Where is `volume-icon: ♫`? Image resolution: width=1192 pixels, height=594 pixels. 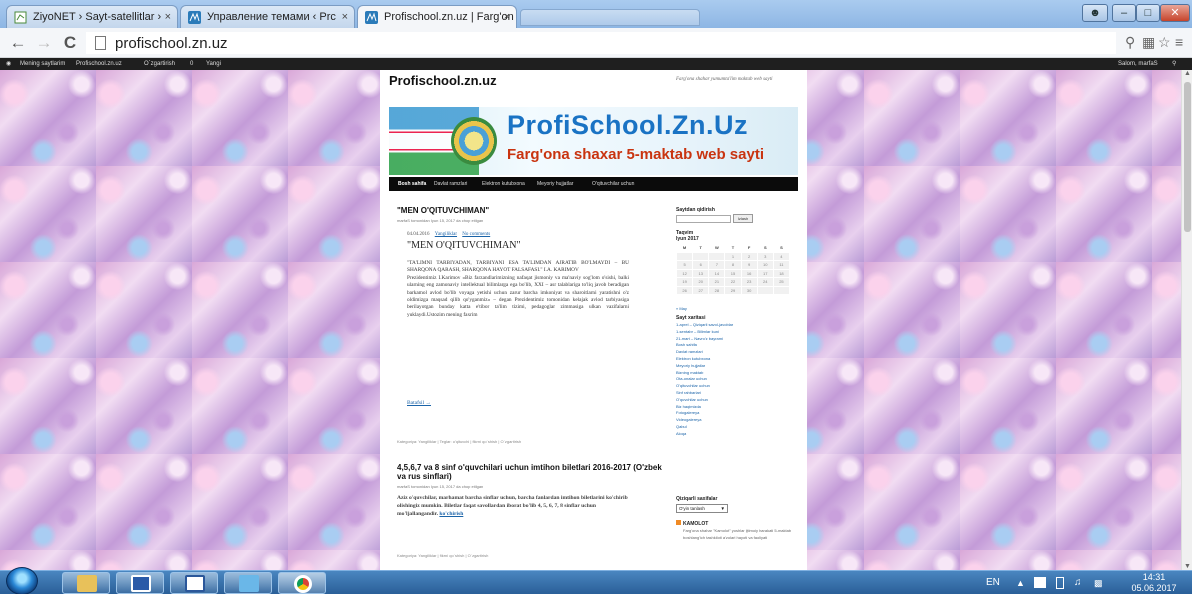 volume-icon: ♫ is located at coordinates (1078, 582).